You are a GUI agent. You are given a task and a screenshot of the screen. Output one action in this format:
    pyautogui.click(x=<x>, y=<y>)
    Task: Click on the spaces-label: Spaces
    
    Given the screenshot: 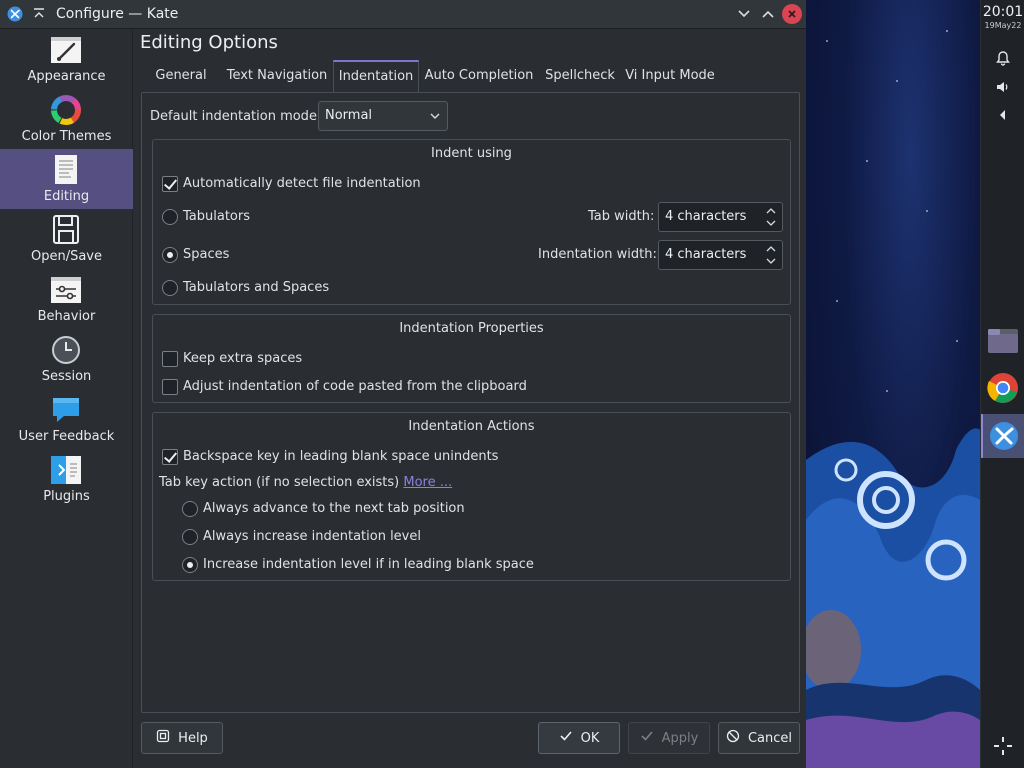 What is the action you would take?
    pyautogui.click(x=206, y=254)
    